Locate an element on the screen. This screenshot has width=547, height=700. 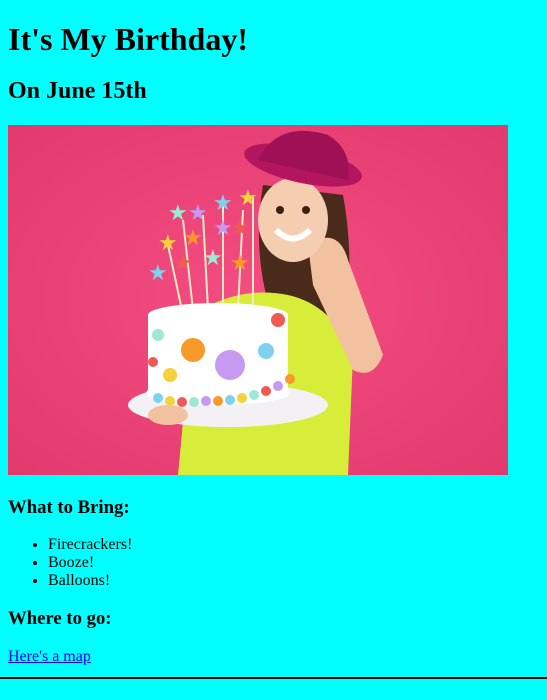
where-heading: Where to go: is located at coordinates (60, 618).